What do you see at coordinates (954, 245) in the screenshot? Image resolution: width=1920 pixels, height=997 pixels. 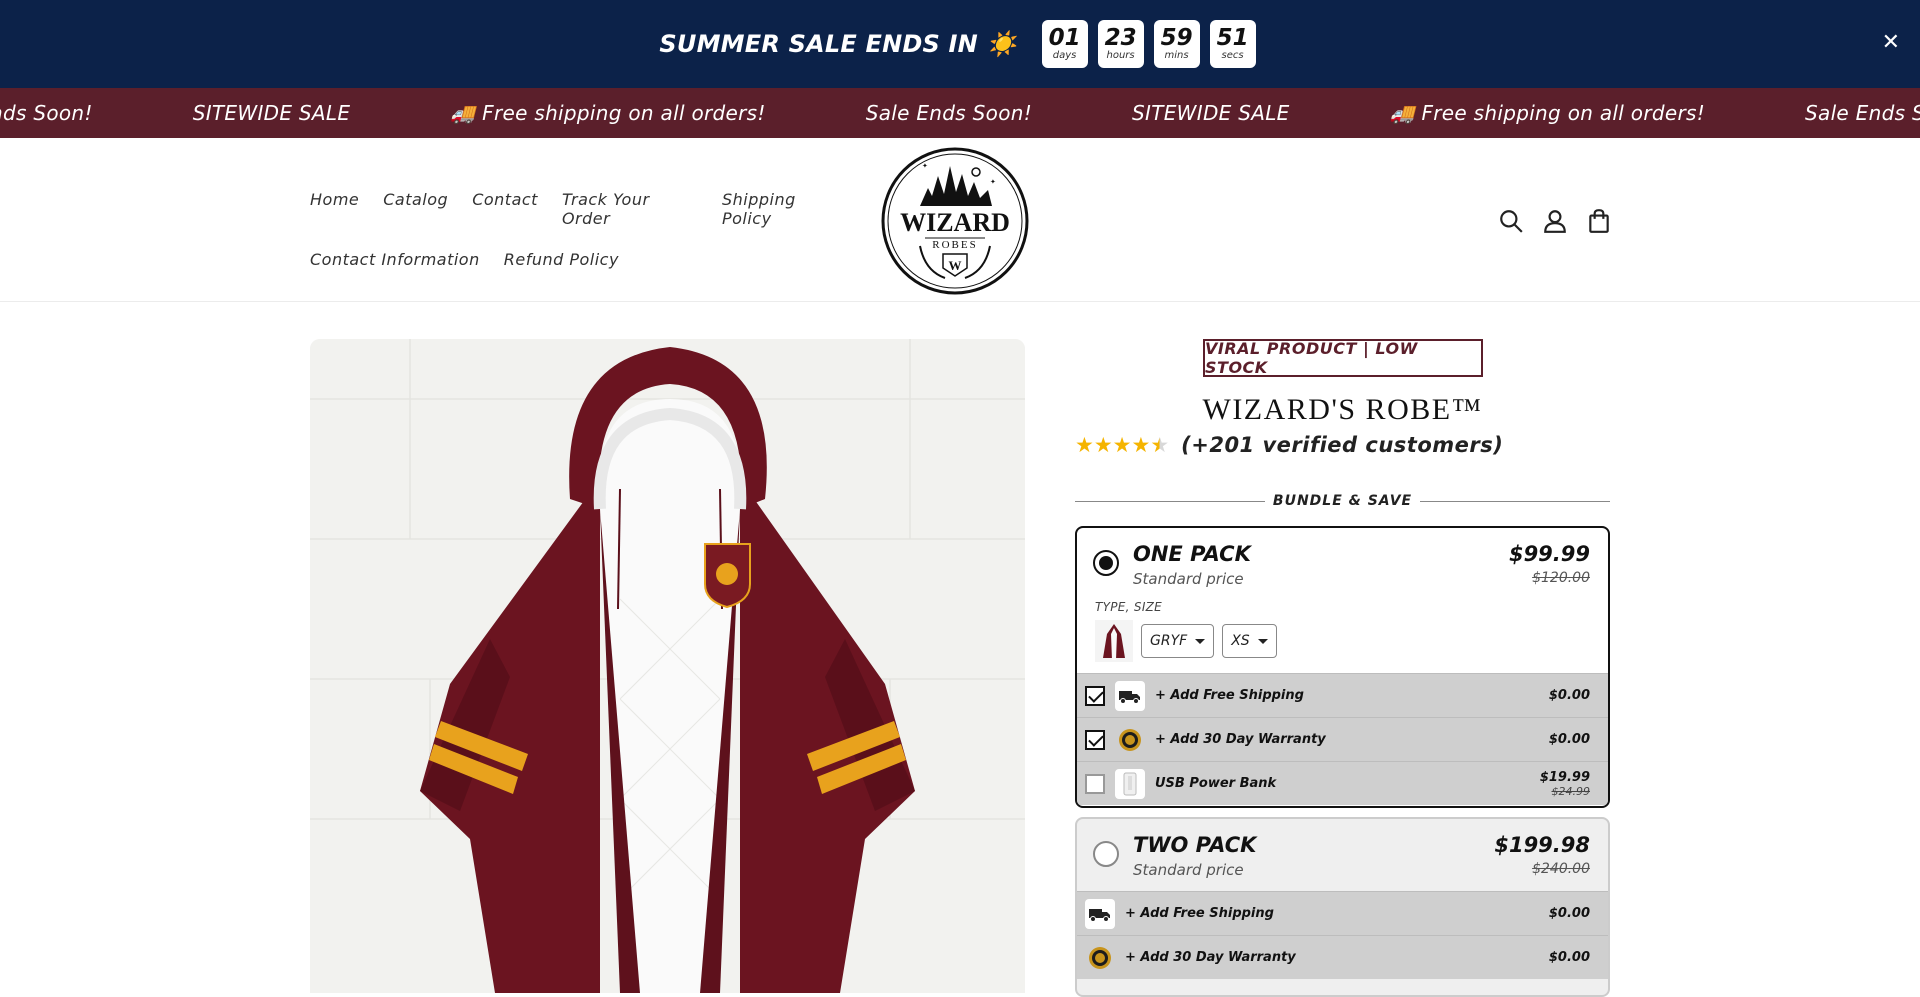 I see `logo-subtext: ROBES` at bounding box center [954, 245].